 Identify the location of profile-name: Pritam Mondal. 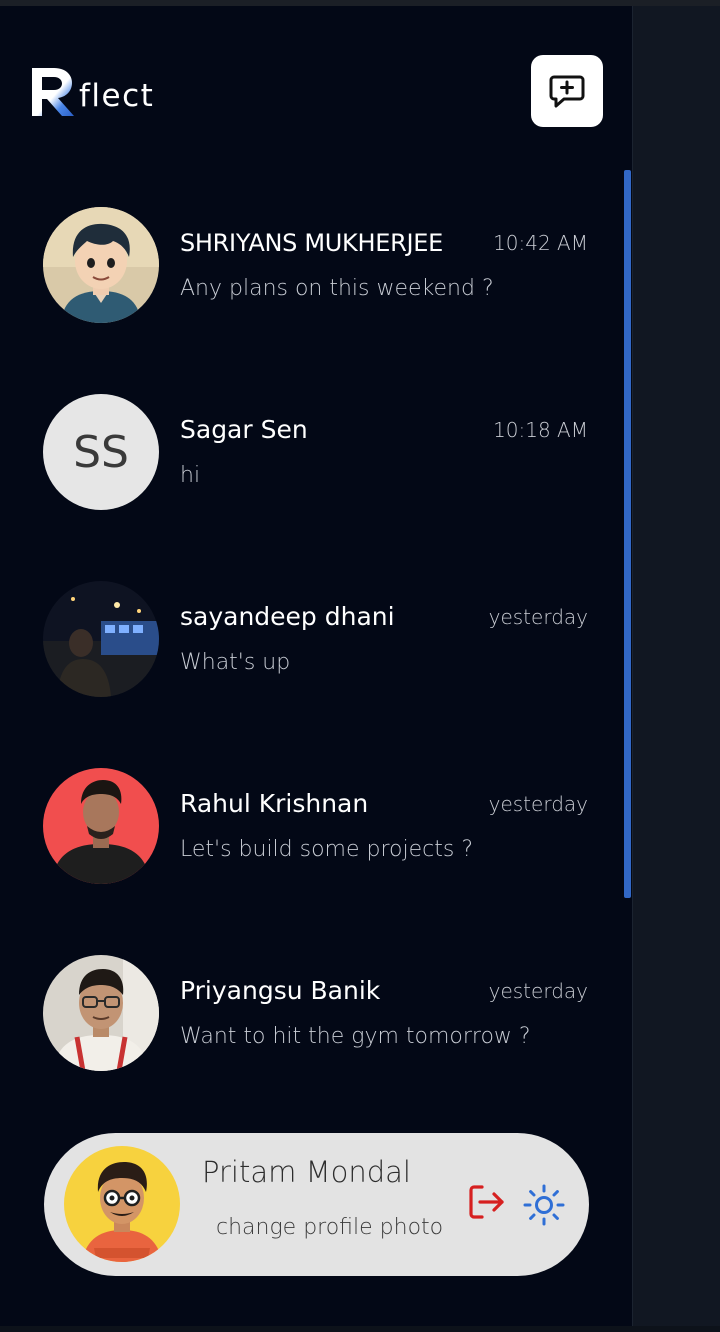
(306, 1172).